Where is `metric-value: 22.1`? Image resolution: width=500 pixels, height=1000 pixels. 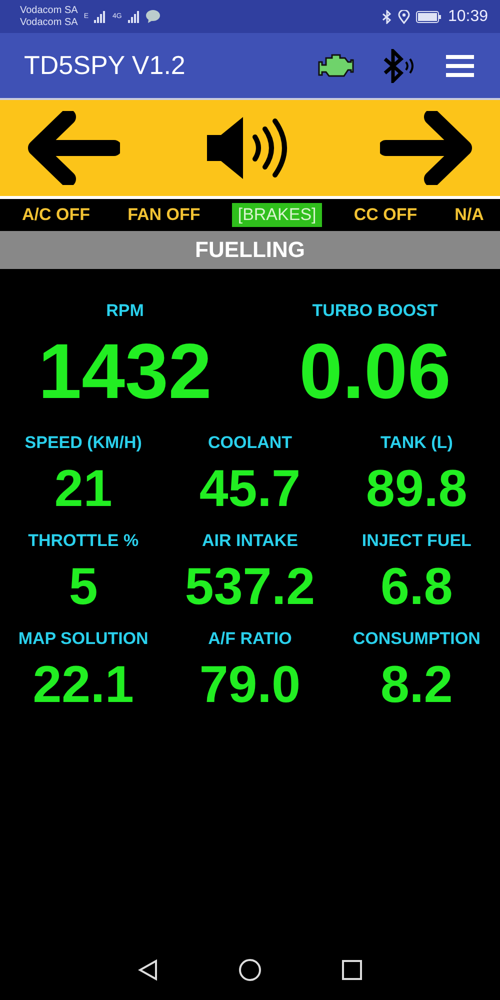 metric-value: 22.1 is located at coordinates (83, 685).